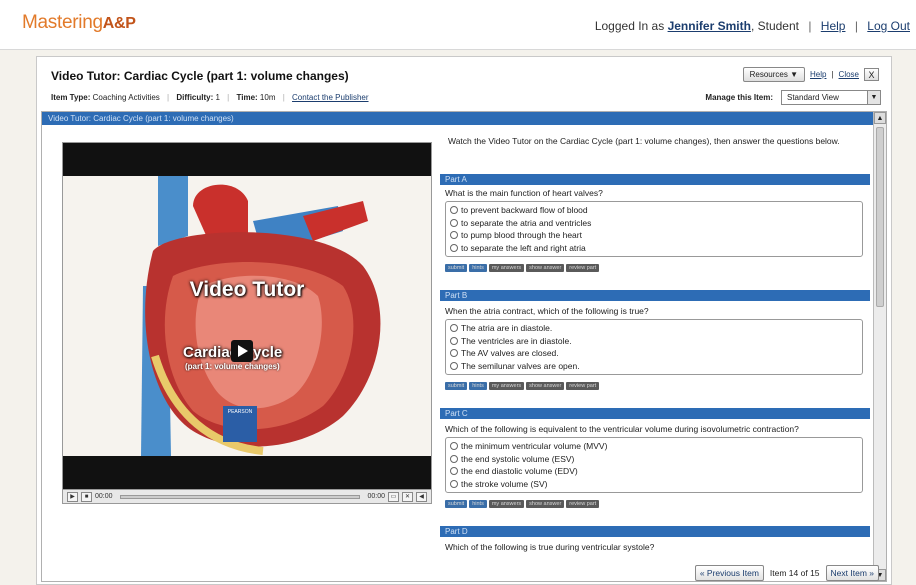 The width and height of the screenshot is (916, 585). Describe the element at coordinates (654, 210) in the screenshot. I see `choice-option: to prevent backward flow of blood` at that location.